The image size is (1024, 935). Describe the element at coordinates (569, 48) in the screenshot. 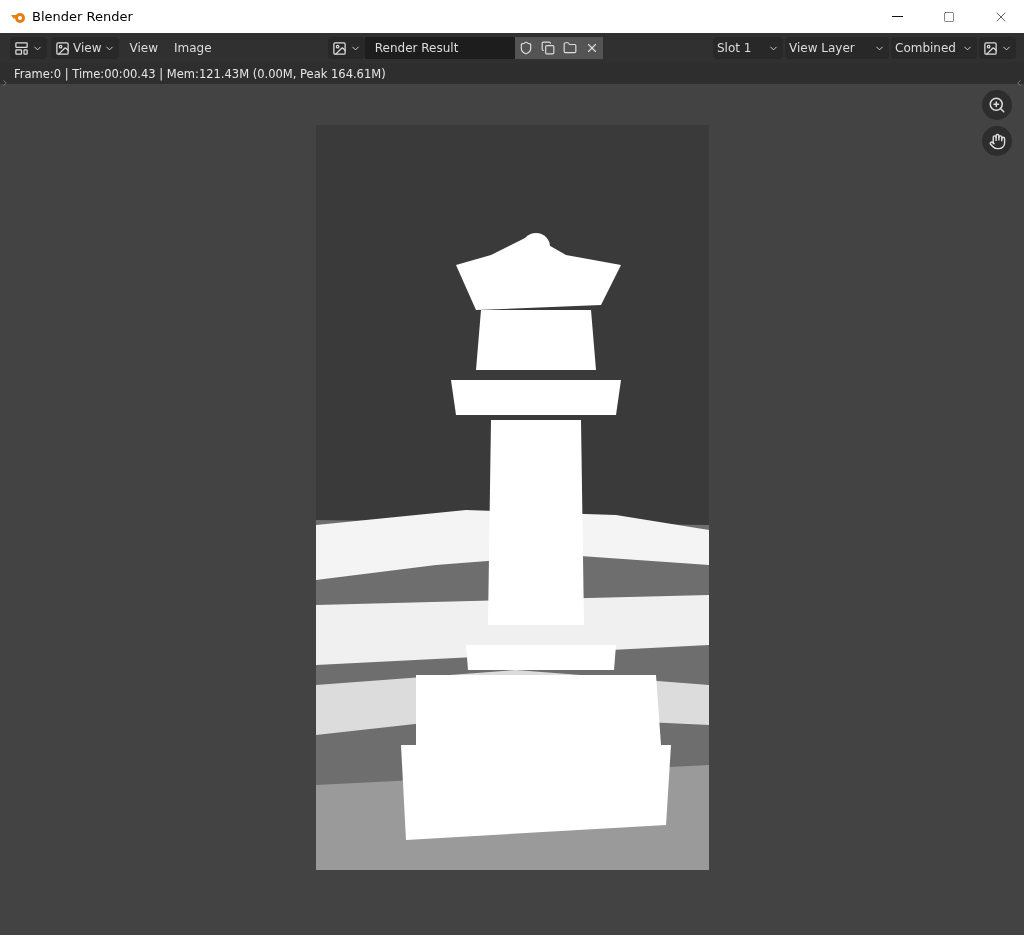

I see `folder-icon` at that location.